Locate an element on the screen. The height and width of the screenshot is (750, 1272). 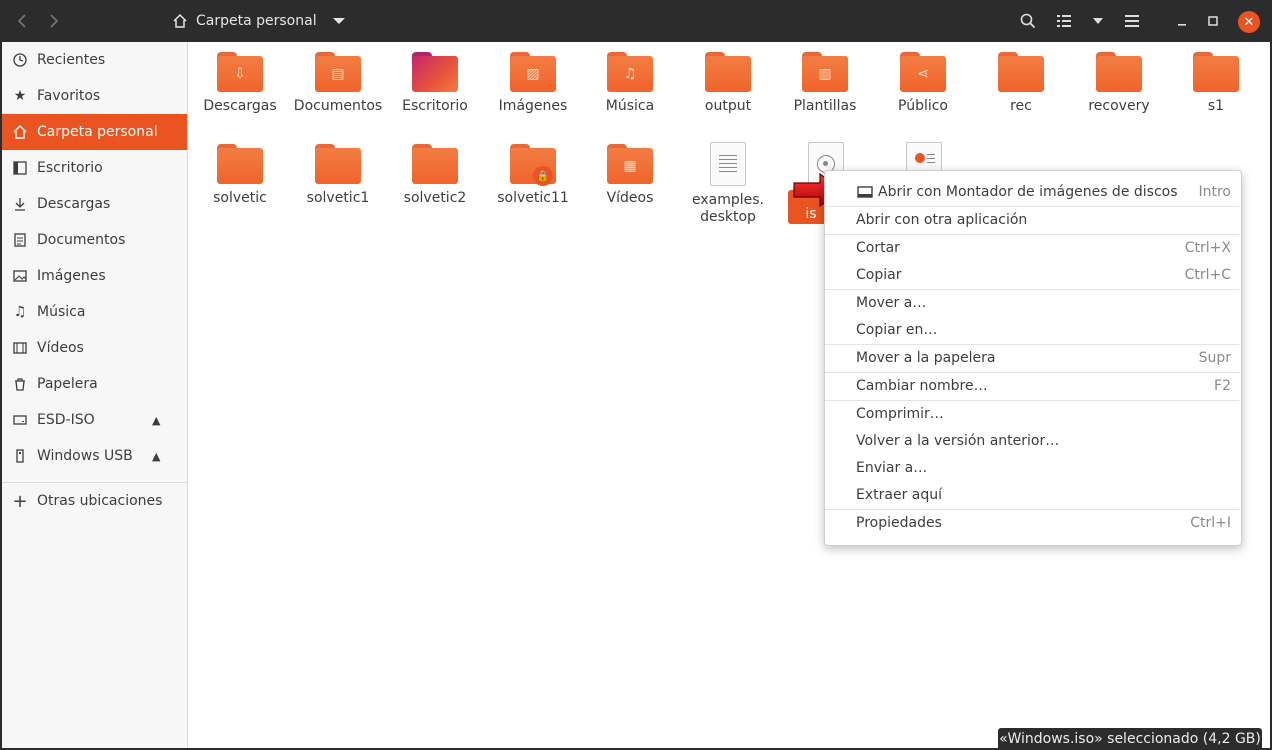
file-name: examples. desktop is located at coordinates (727, 208).